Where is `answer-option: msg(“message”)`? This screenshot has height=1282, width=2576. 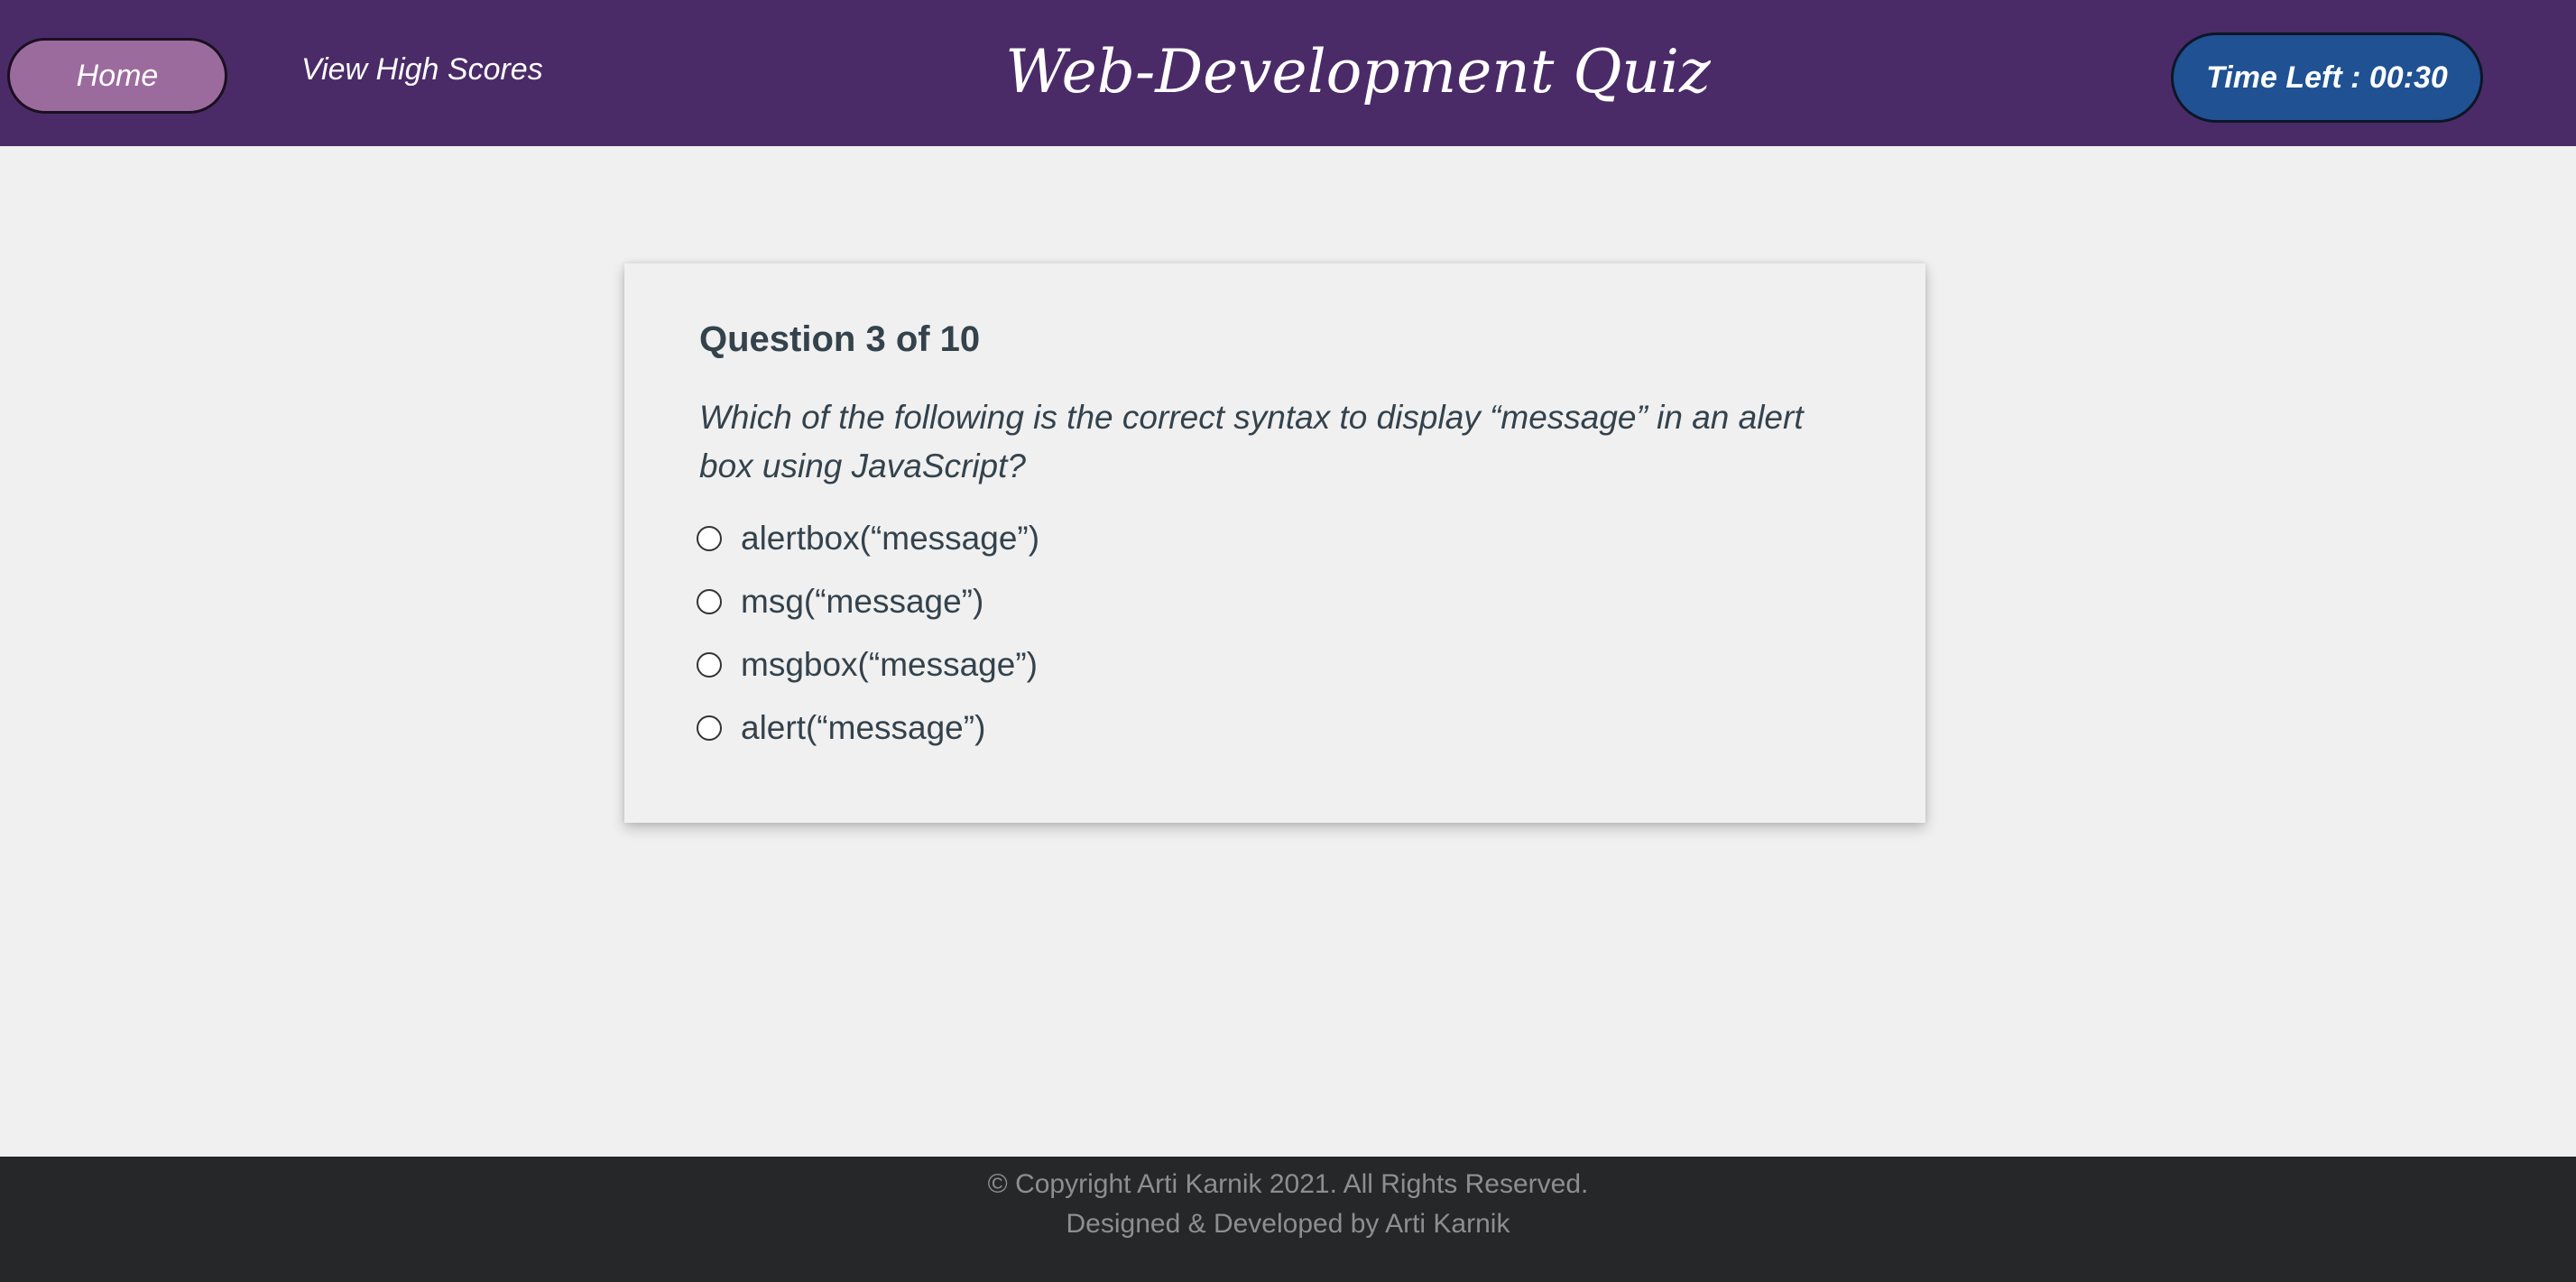
answer-option: msg(“message”) is located at coordinates (840, 601).